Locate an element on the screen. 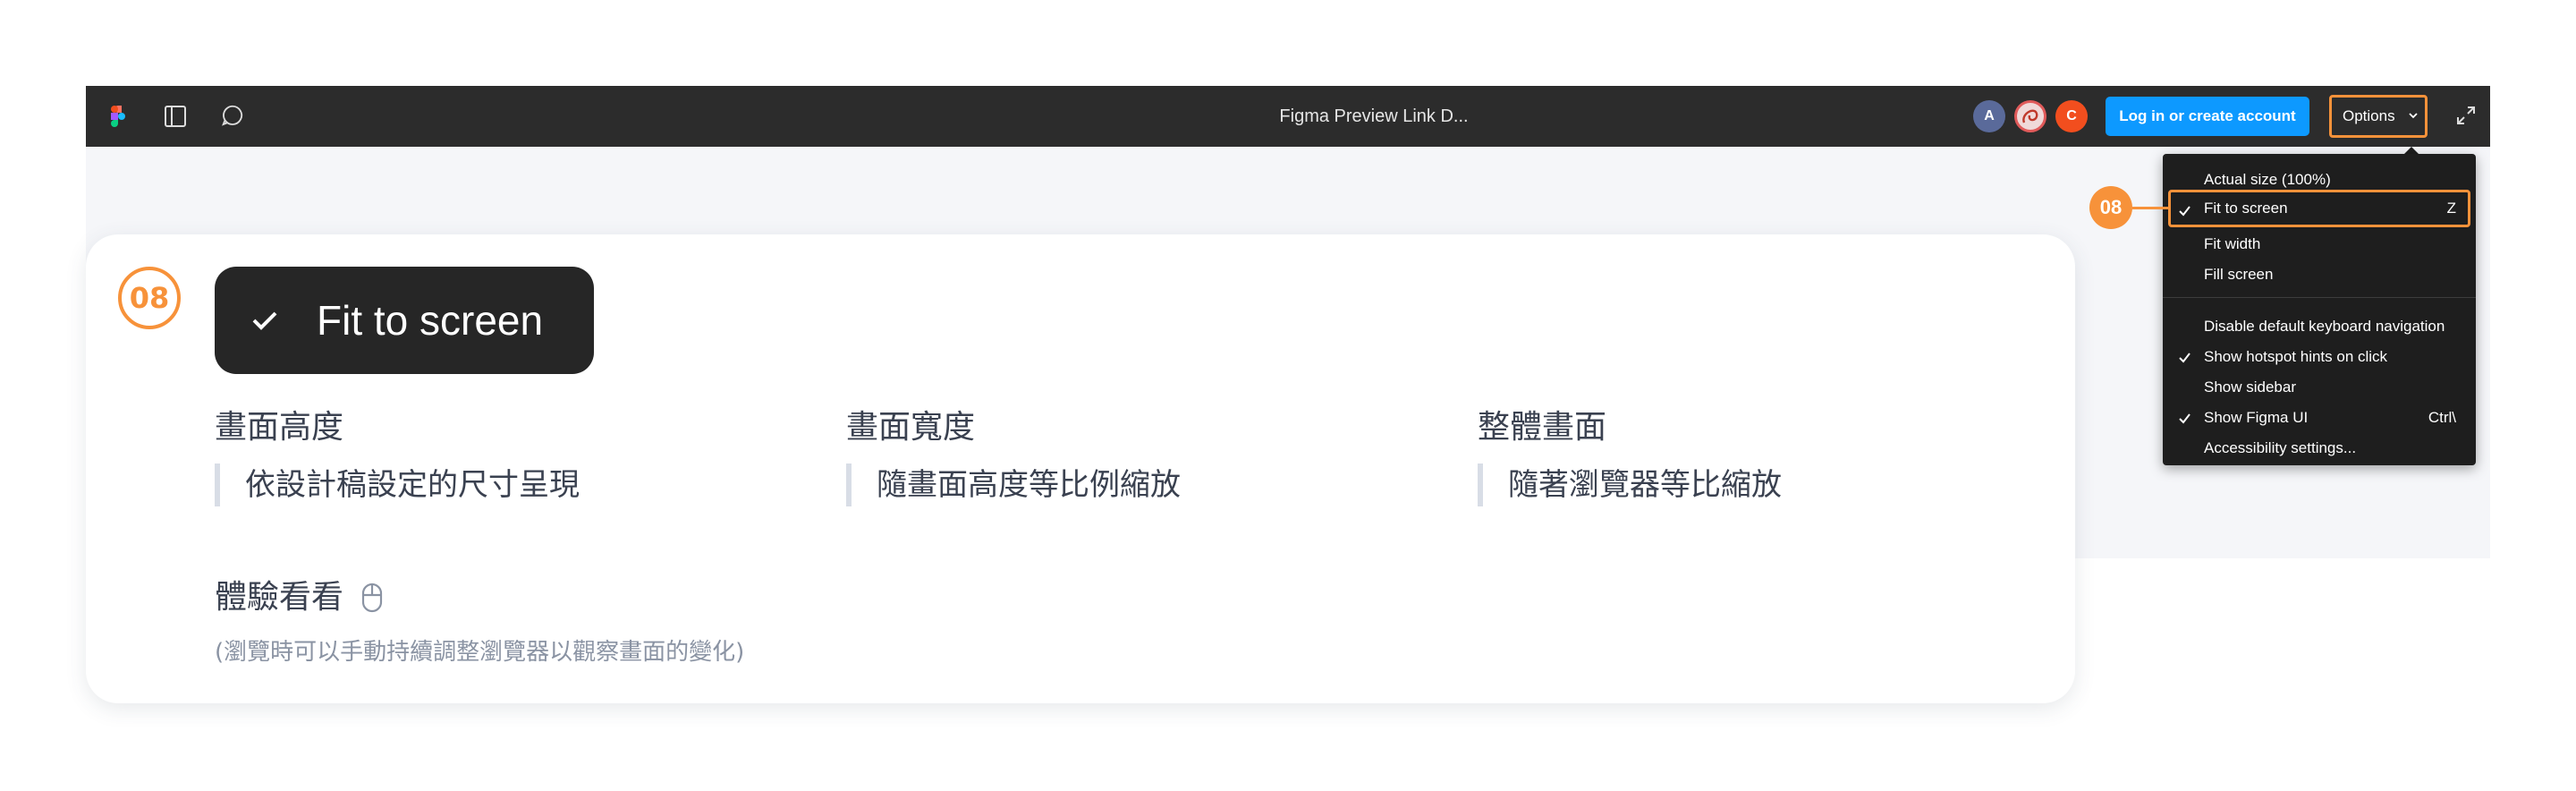  column-height: 畫面高度 依設計稿設定的尺寸呈現 is located at coordinates (492, 455).